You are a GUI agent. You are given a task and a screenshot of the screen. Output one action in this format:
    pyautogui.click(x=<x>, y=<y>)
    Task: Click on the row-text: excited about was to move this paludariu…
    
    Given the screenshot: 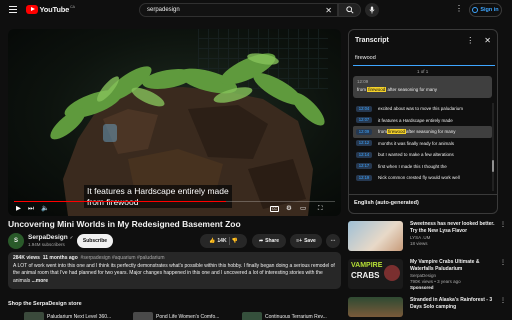 What is the action you would take?
    pyautogui.click(x=421, y=109)
    